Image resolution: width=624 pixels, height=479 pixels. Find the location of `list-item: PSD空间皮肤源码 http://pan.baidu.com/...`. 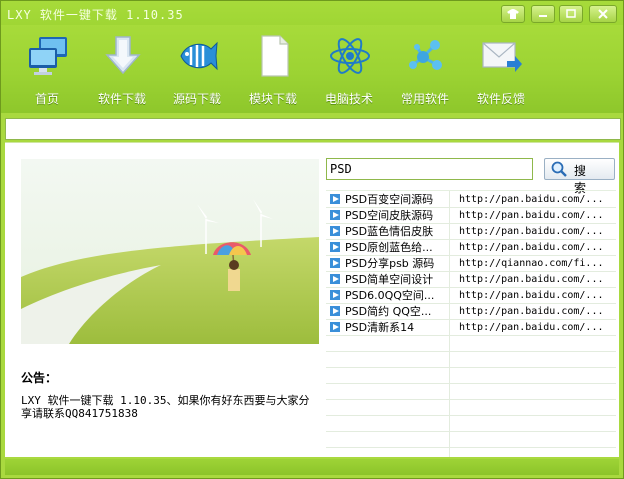

list-item: PSD空间皮肤源码 http://pan.baidu.com/... is located at coordinates (471, 215).